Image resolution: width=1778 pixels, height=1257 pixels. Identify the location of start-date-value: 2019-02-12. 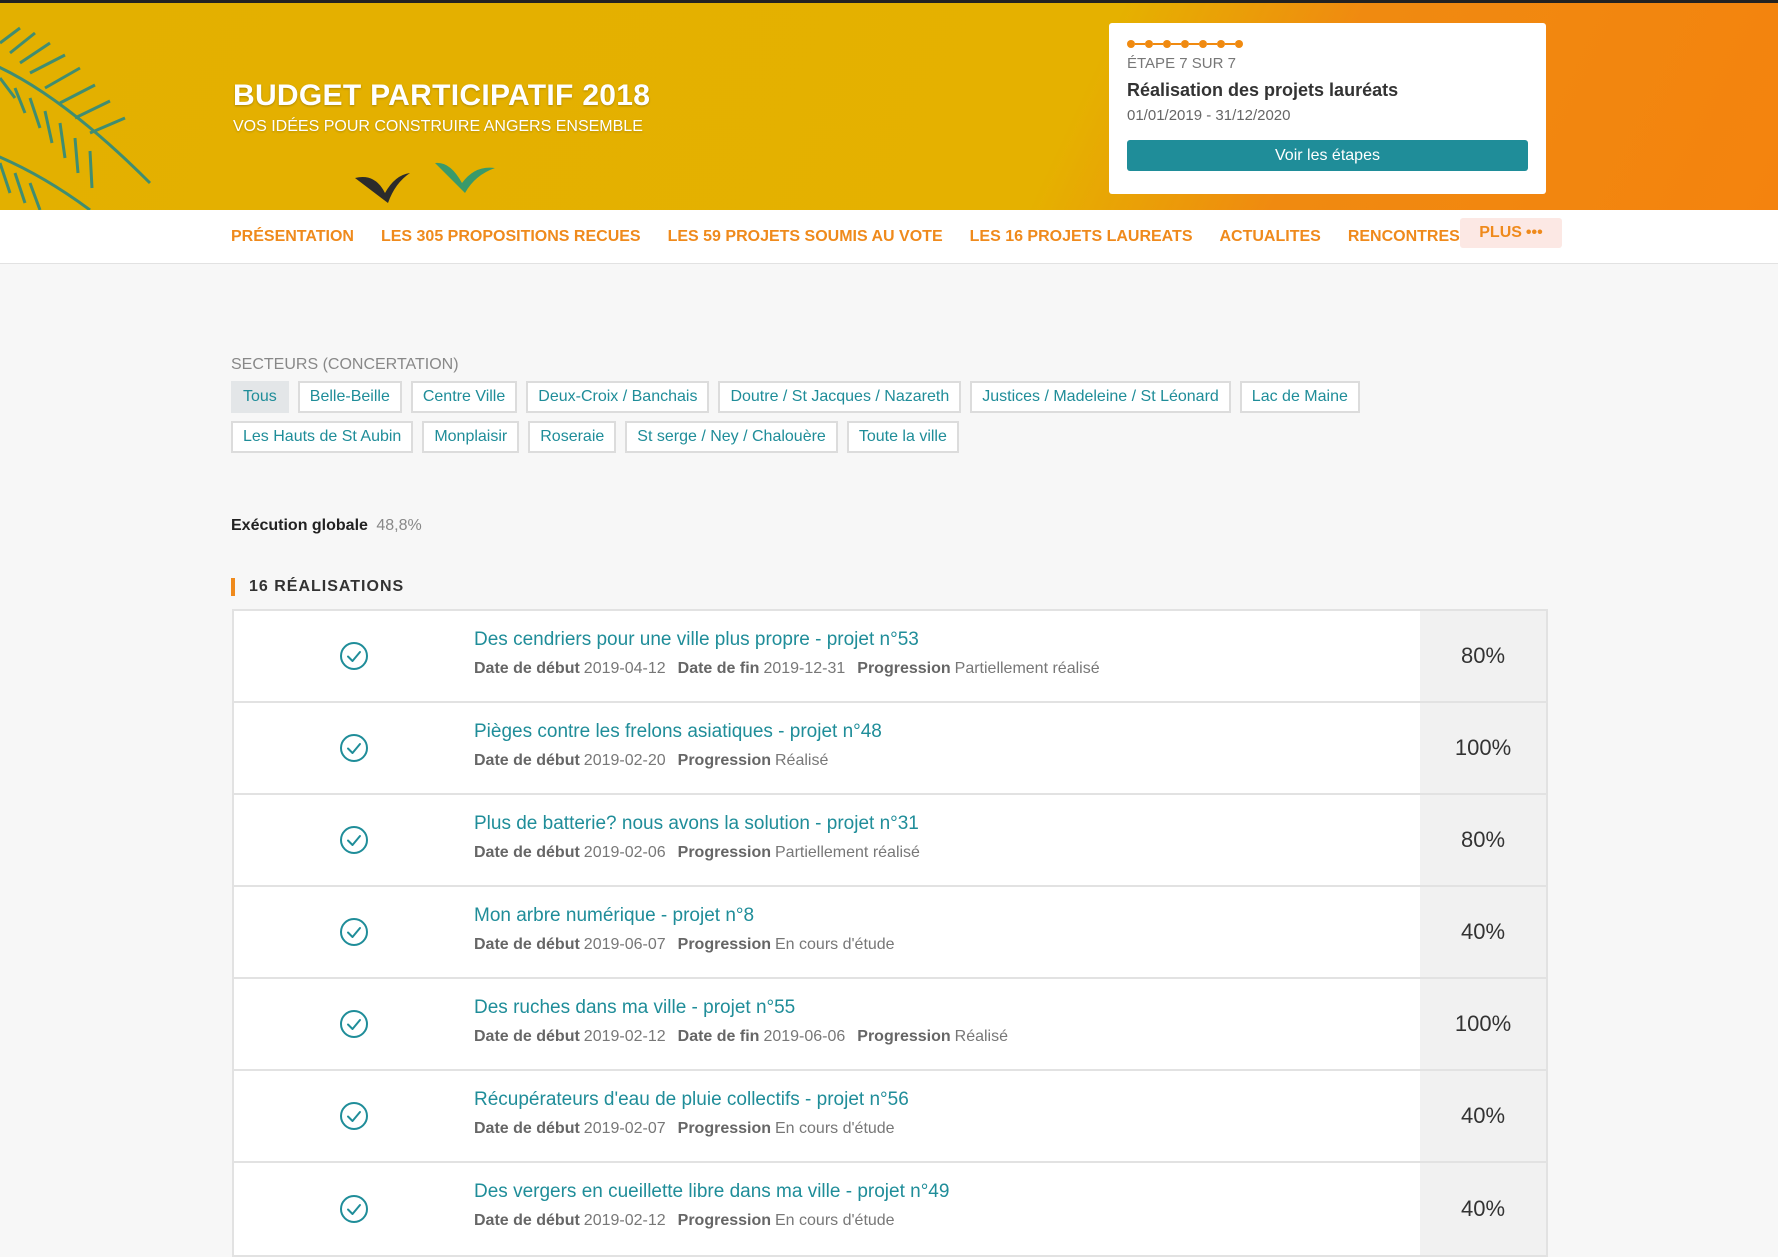
(624, 1036).